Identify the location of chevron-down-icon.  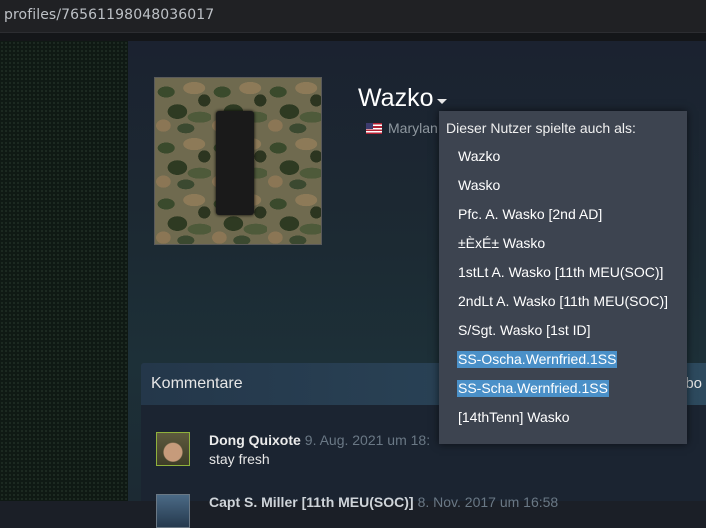
(442, 101).